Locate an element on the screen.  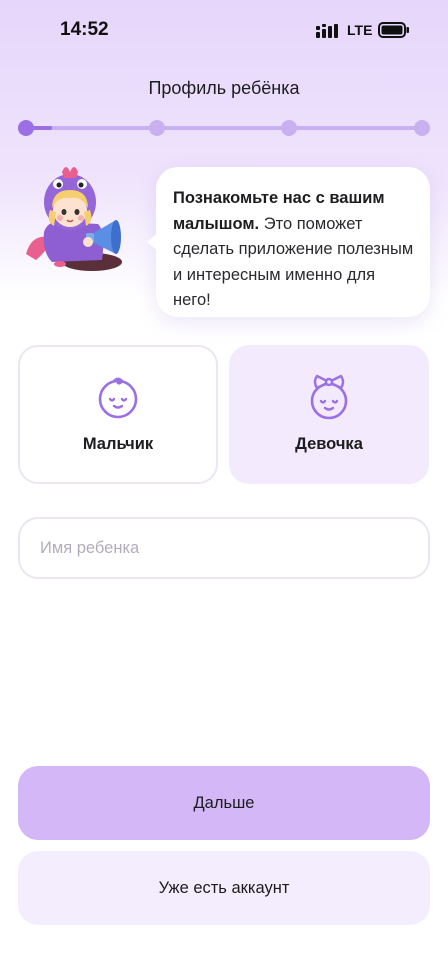
network-type: LTE is located at coordinates (360, 30).